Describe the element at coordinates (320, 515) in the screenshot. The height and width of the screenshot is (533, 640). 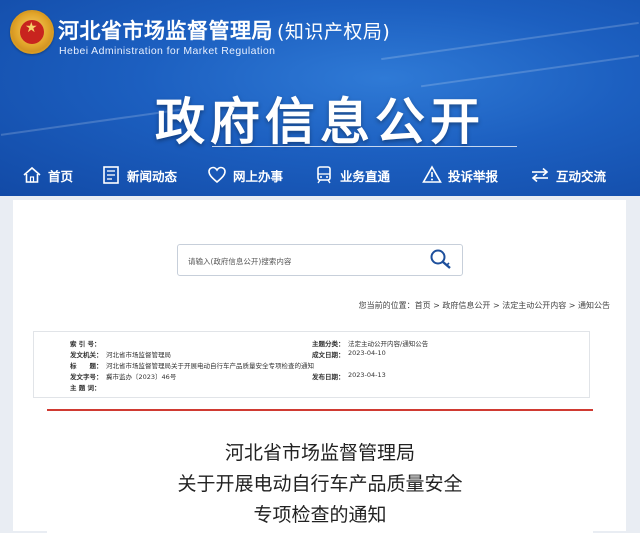
I see `document-title-line: 专项检查的通知` at that location.